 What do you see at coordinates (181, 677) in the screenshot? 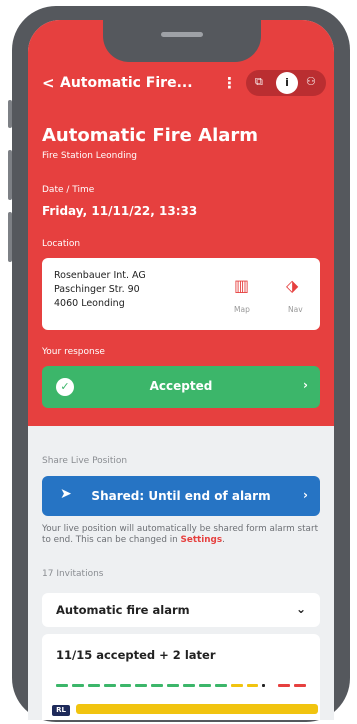
I see `invitation-summary-card: 11/15 accepted + 2 later RL` at bounding box center [181, 677].